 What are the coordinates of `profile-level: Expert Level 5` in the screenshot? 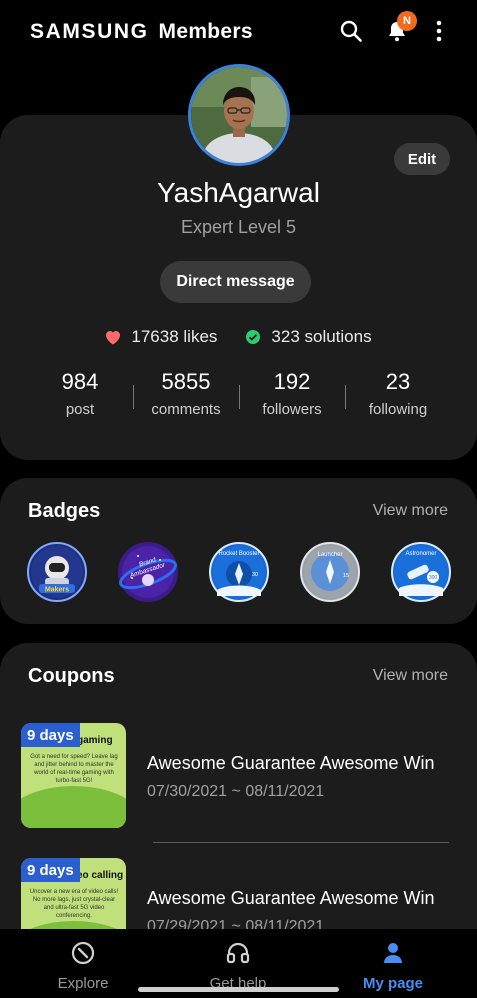 It's located at (238, 227).